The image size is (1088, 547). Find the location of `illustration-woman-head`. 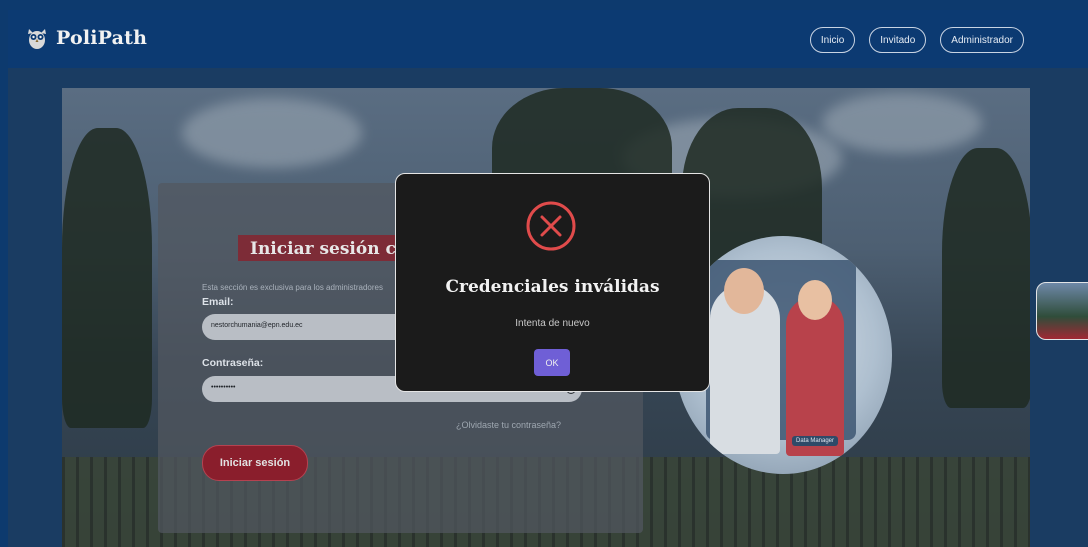

illustration-woman-head is located at coordinates (815, 300).